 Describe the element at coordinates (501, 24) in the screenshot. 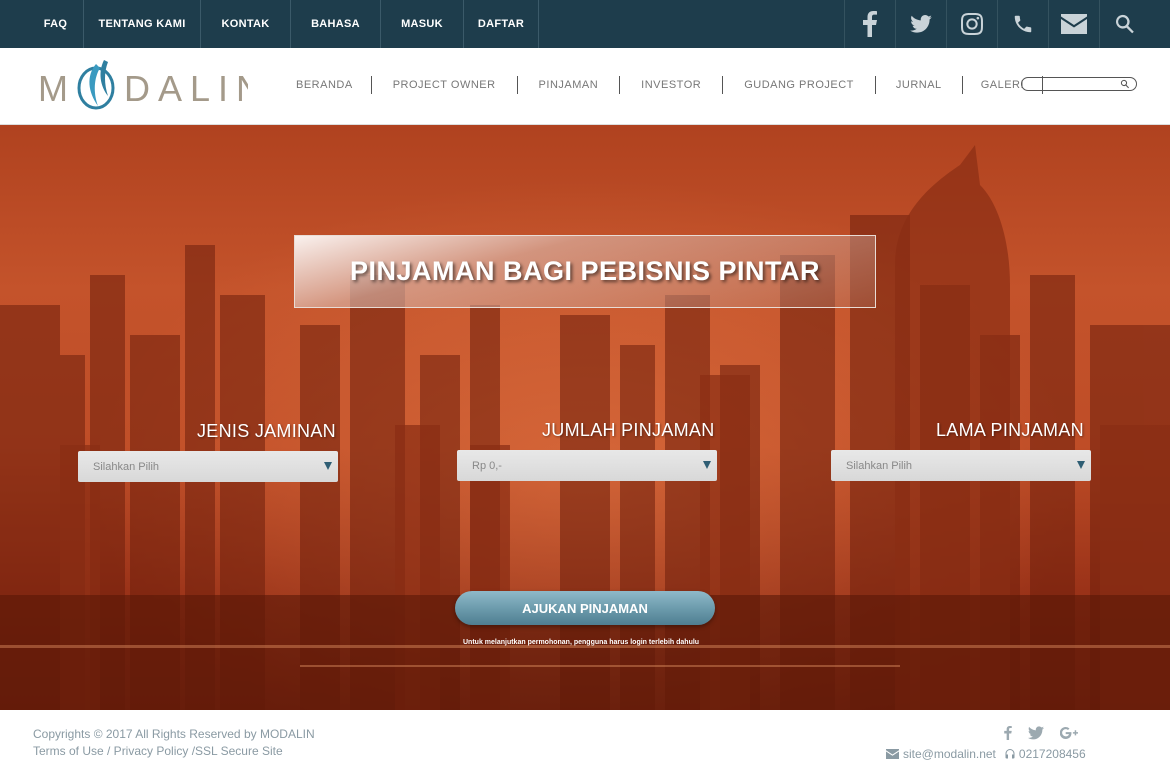

I see `top-nav-daftar: DAFTAR` at that location.